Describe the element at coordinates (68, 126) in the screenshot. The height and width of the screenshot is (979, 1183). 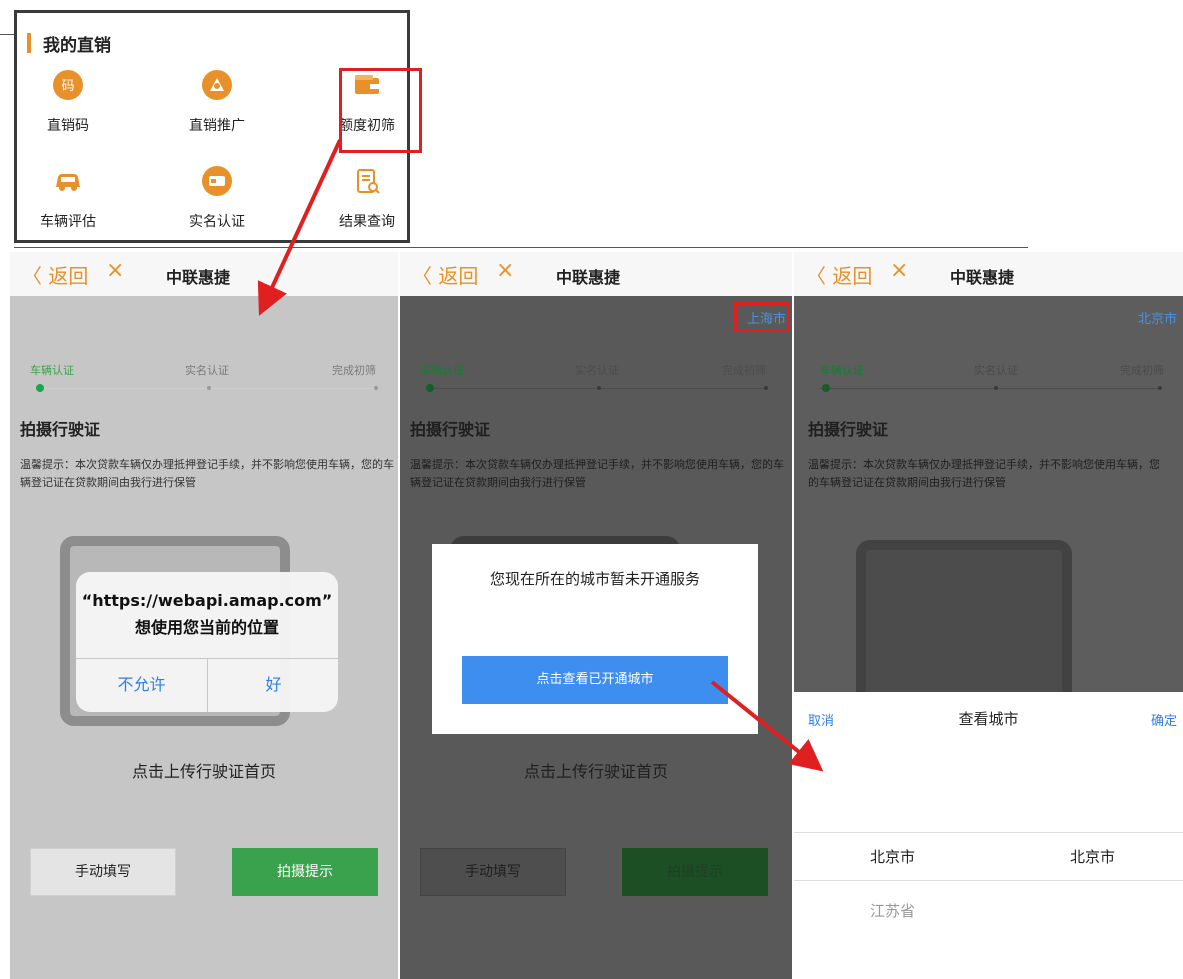
I see `menu-item-label: 直销码` at that location.